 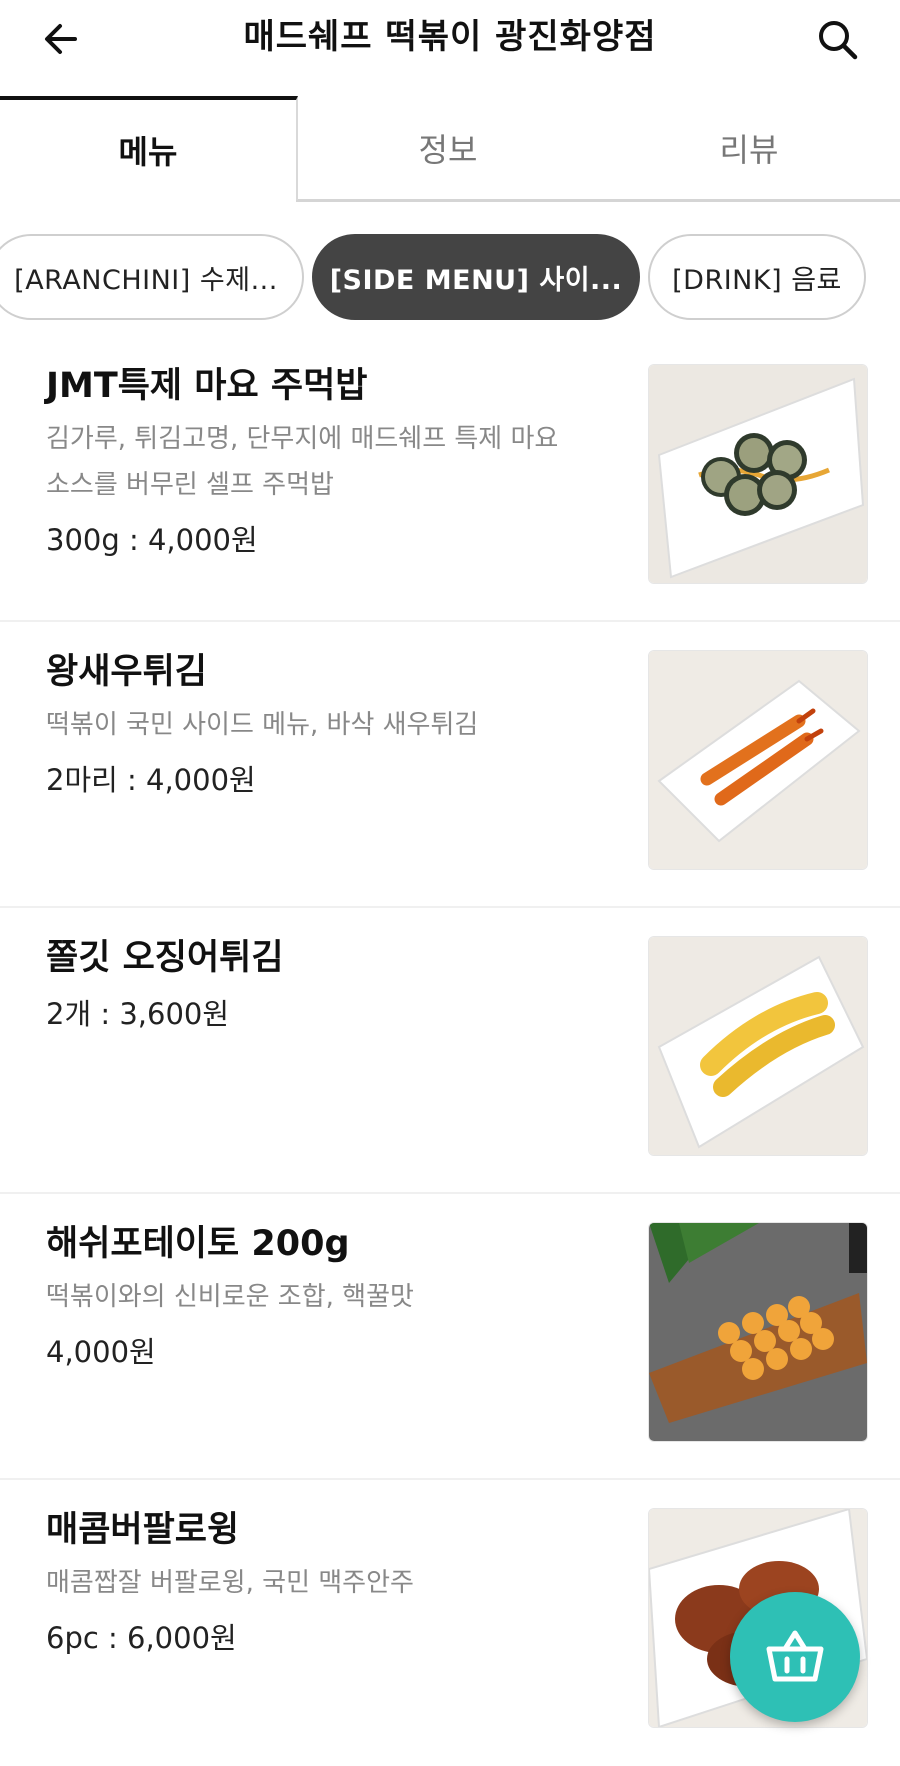 I want to click on search-icon, so click(x=838, y=40).